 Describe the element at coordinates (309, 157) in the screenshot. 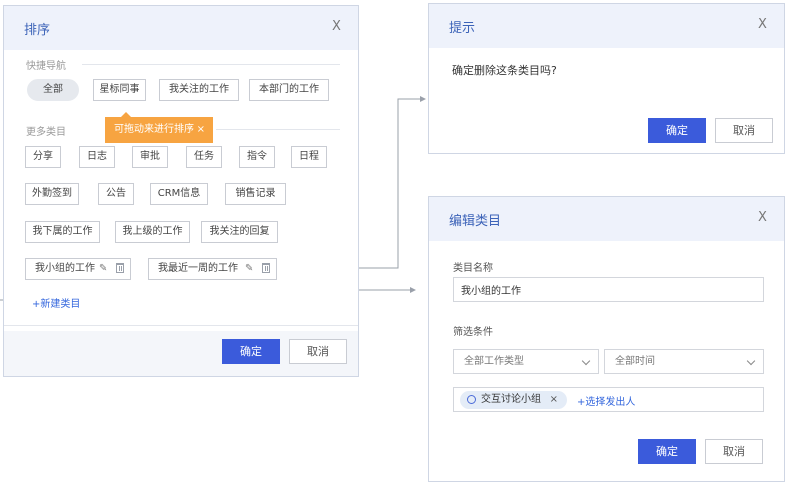

I see `category-schedule: 日程` at that location.